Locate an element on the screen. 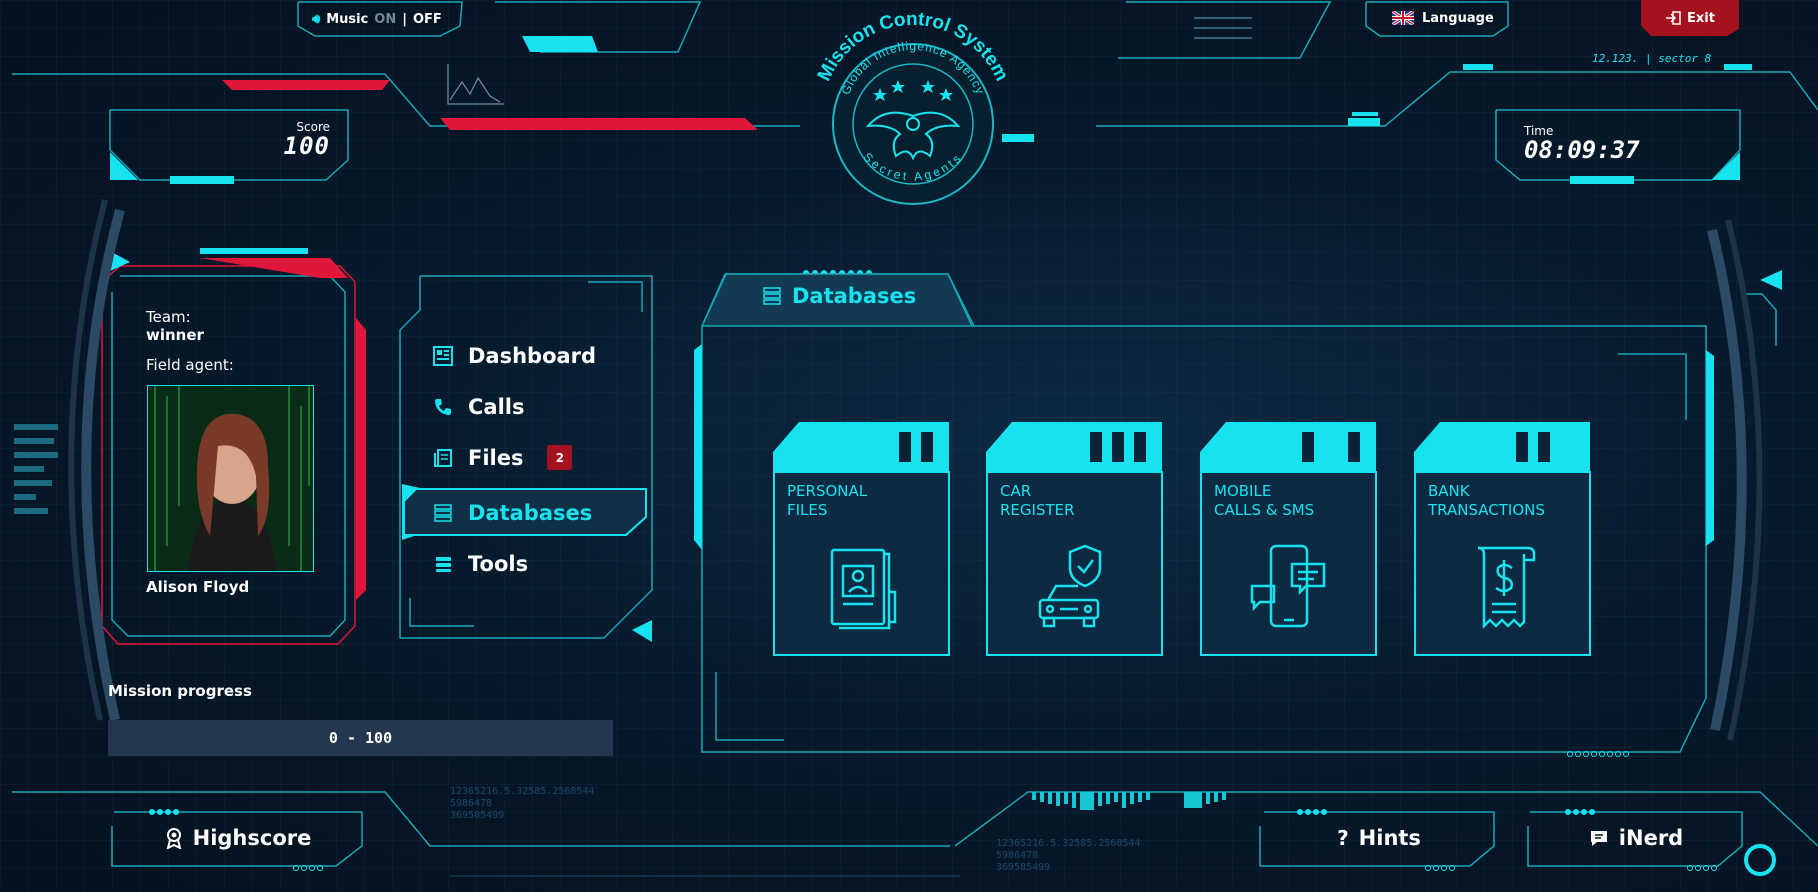 This screenshot has width=1818, height=892. db-card-car-register: CAR REGISTER is located at coordinates (1074, 539).